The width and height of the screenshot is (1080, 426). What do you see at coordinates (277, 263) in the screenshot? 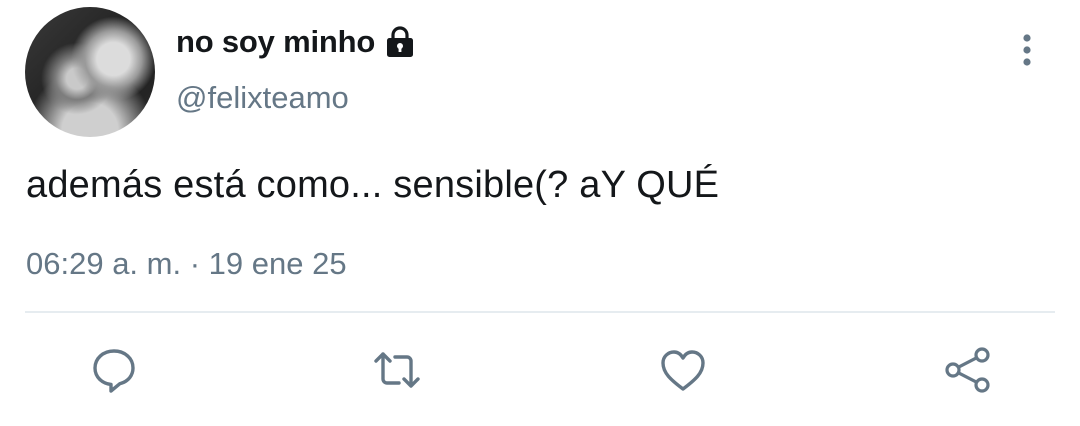
I see `tweet-date: 19 ene 25` at bounding box center [277, 263].